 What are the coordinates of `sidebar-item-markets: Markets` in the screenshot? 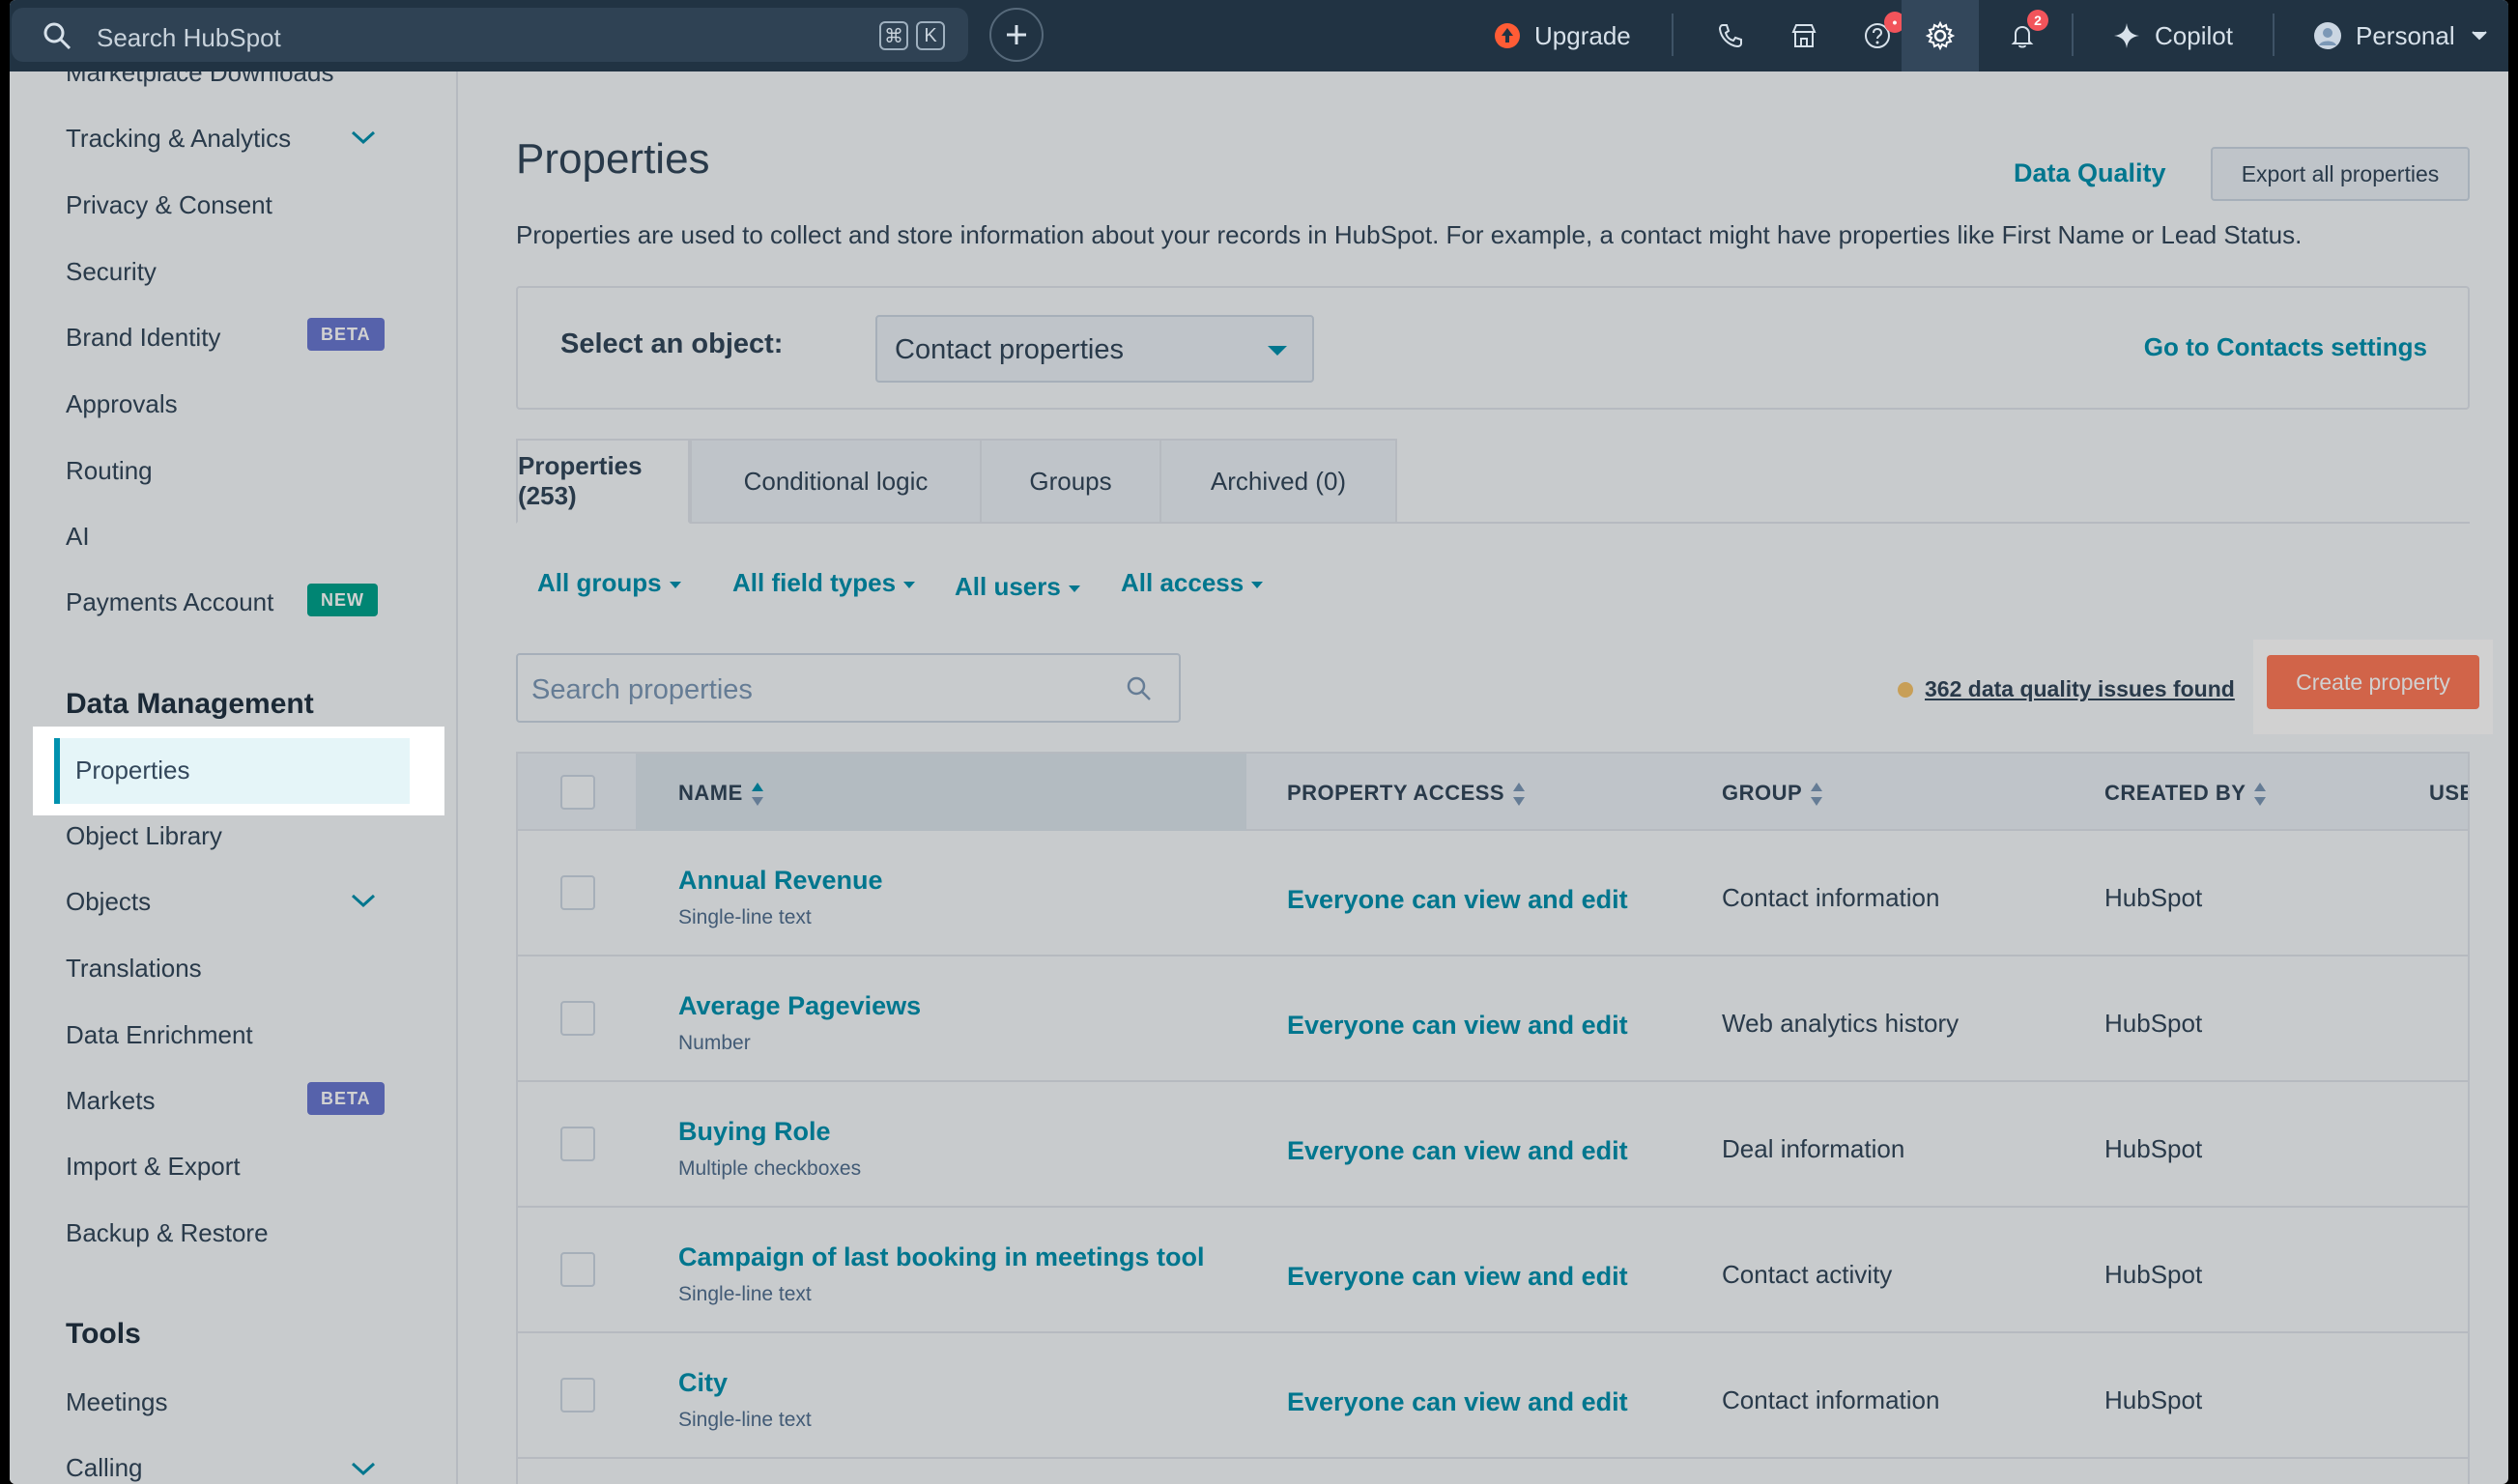 It's located at (110, 1101).